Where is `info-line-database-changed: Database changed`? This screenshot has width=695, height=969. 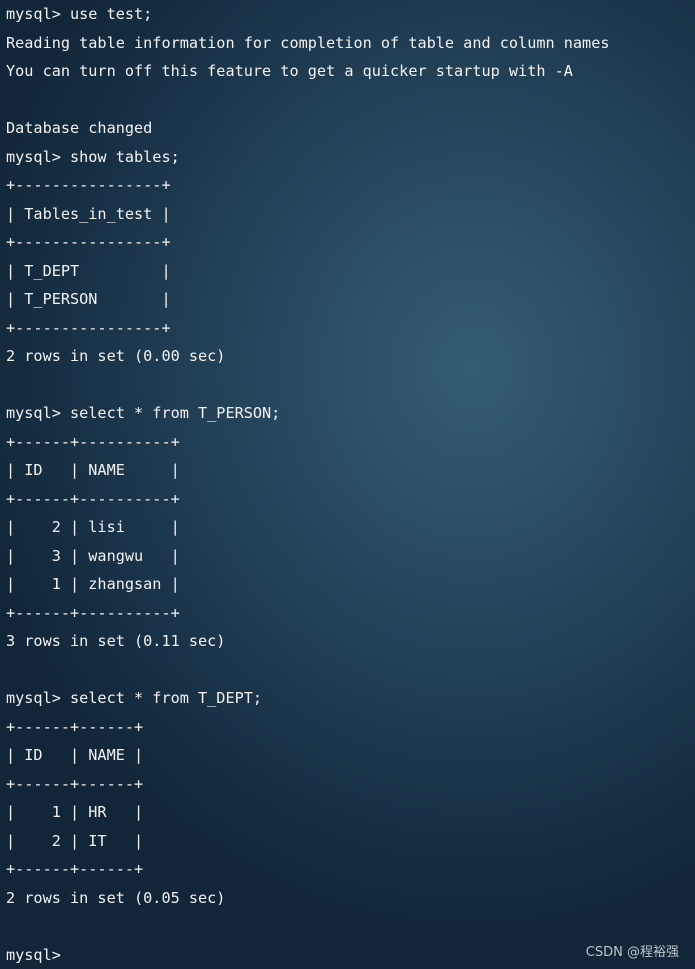
info-line-database-changed: Database changed is located at coordinates (79, 128).